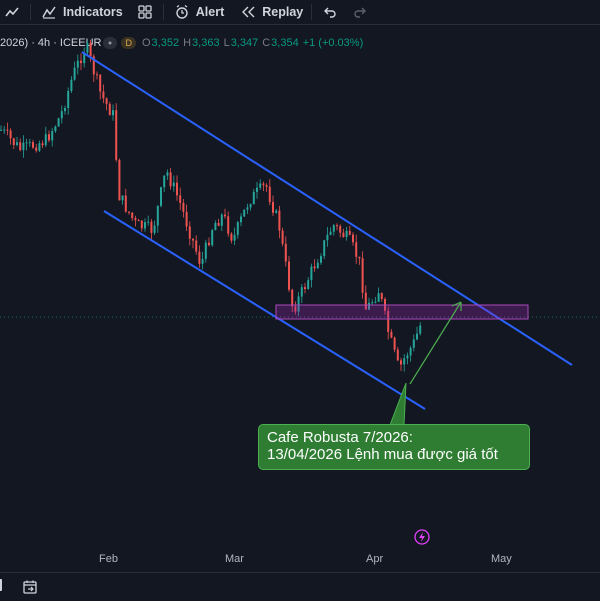 The width and height of the screenshot is (600, 601). What do you see at coordinates (81, 12) in the screenshot?
I see `indicators-button: Indicators` at bounding box center [81, 12].